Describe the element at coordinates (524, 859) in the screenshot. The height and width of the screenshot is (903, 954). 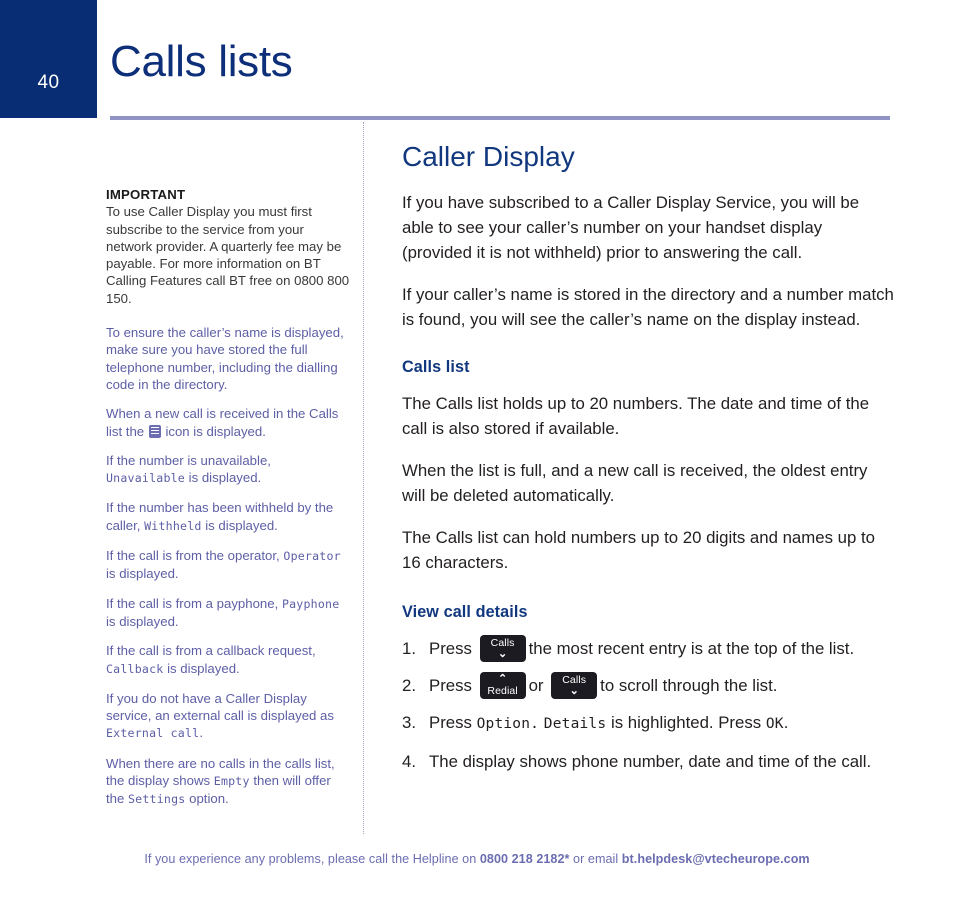
I see `footer-helpline-number: 0800 218 2182*` at that location.